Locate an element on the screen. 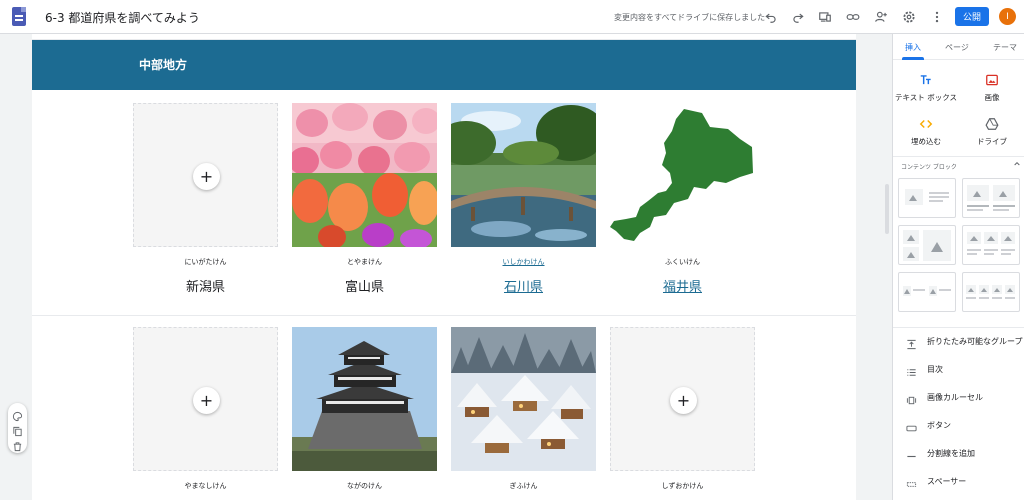 The width and height of the screenshot is (1024, 500). kana-label: やまなしけん is located at coordinates (205, 486).